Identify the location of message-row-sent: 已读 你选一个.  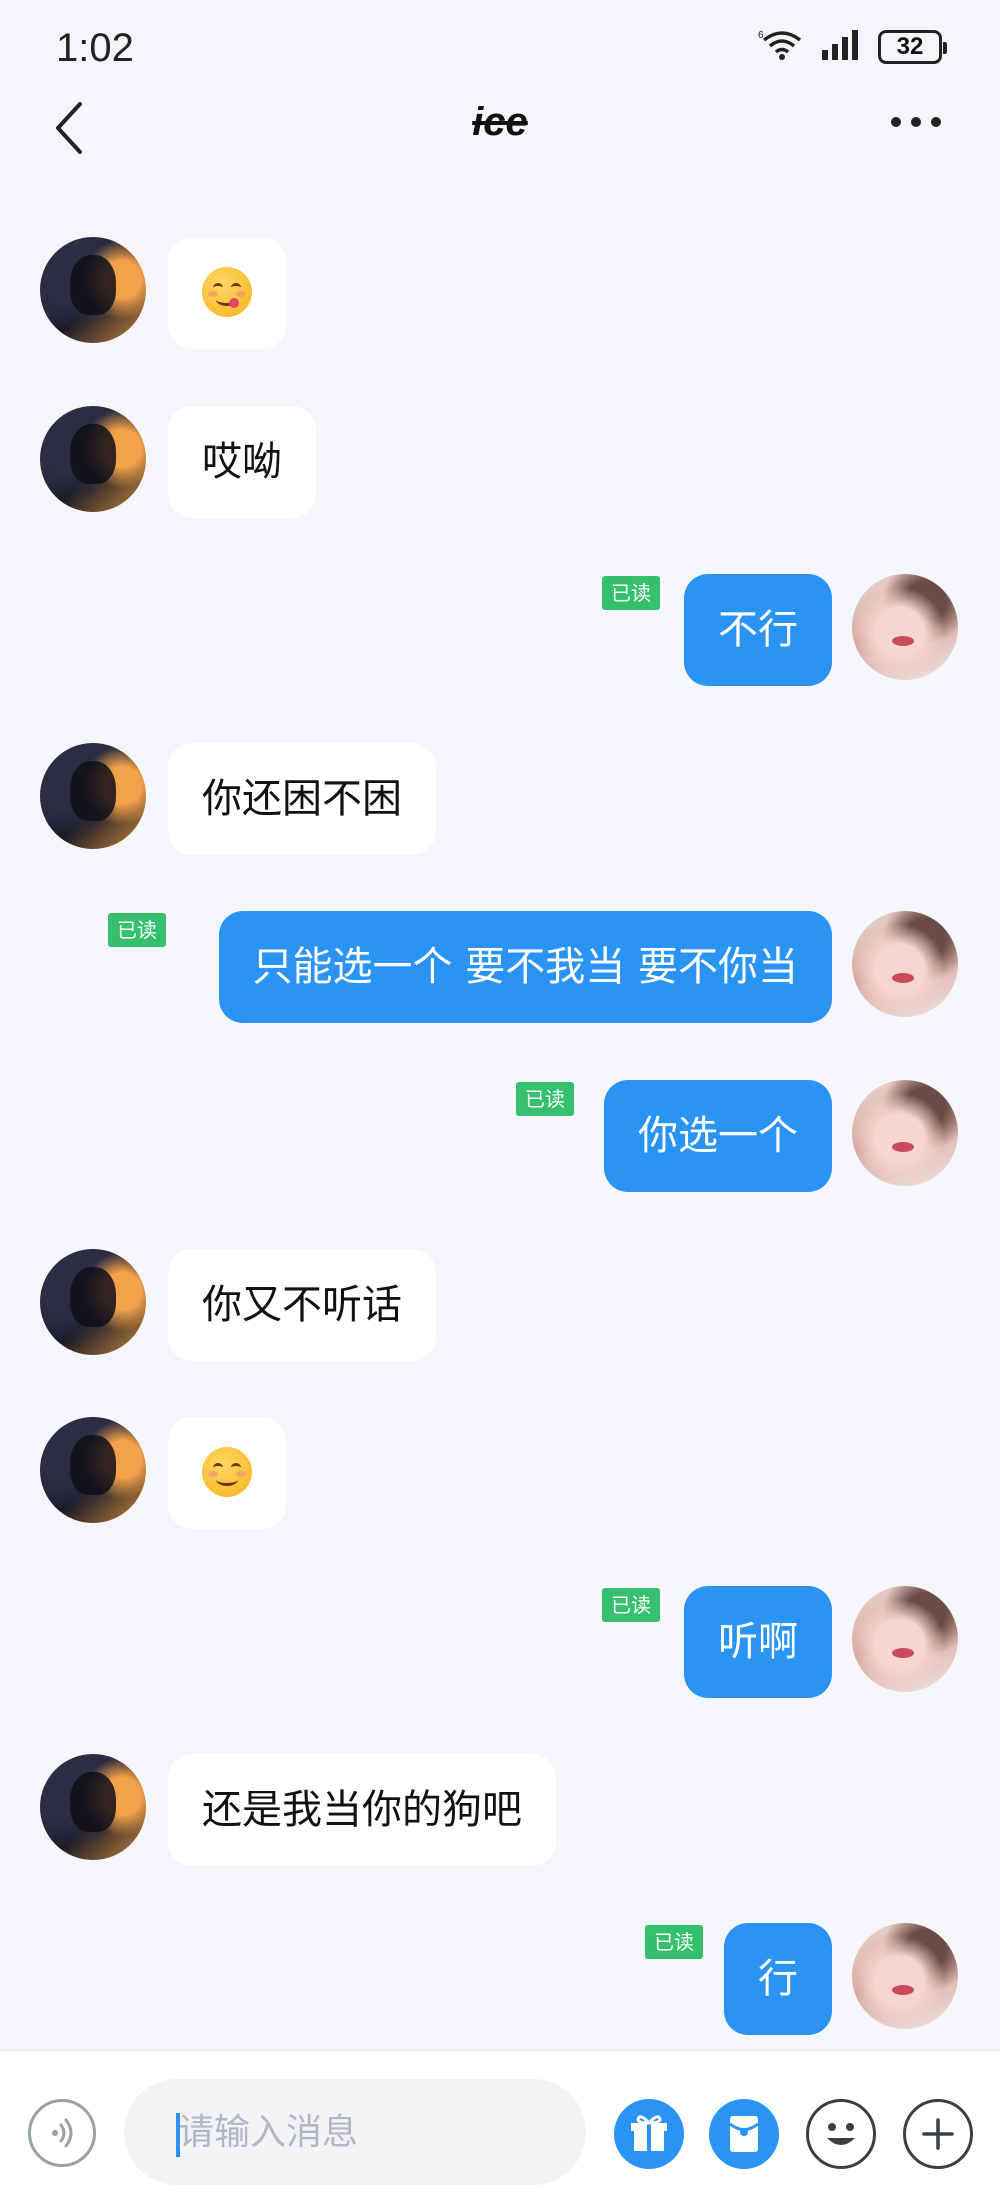
(500, 1136).